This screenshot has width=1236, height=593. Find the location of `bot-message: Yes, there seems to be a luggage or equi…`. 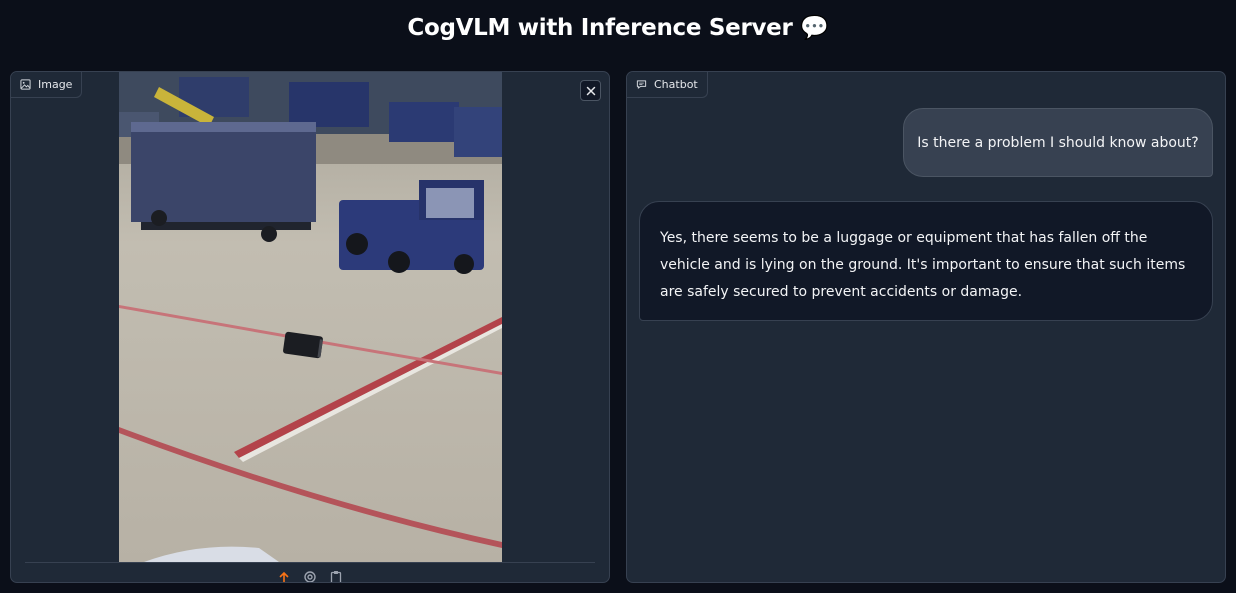

bot-message: Yes, there seems to be a luggage or equi… is located at coordinates (926, 261).